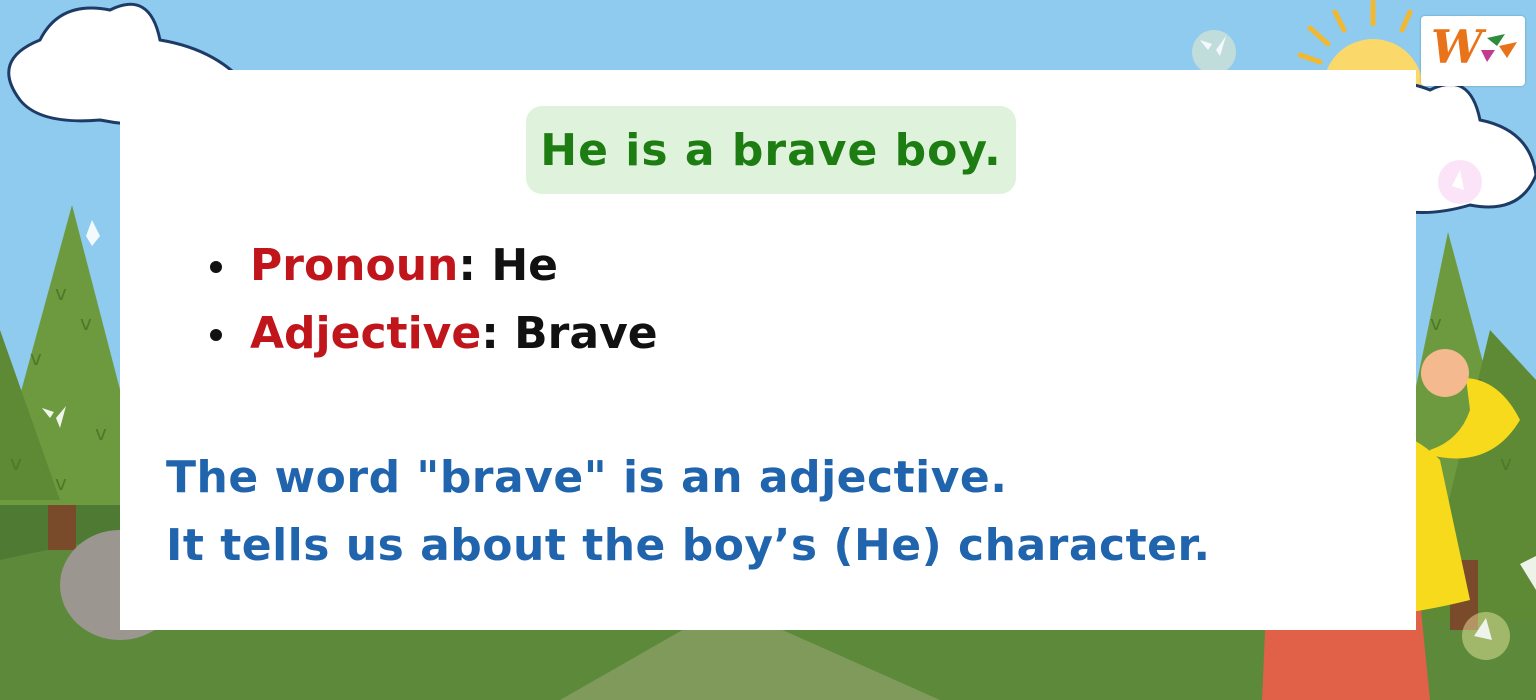 Image resolution: width=1536 pixels, height=700 pixels. What do you see at coordinates (366, 333) in the screenshot?
I see `term-label: Adjective` at bounding box center [366, 333].